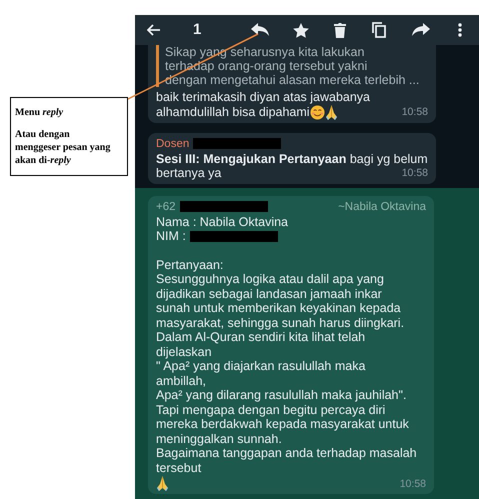 This screenshot has width=479, height=499. What do you see at coordinates (171, 236) in the screenshot?
I see `message-line: NIM :` at bounding box center [171, 236].